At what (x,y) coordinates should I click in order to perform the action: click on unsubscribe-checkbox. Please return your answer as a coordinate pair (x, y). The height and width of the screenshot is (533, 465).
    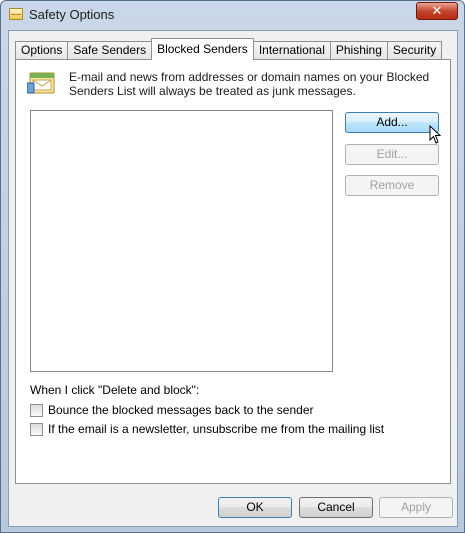
    Looking at the image, I should click on (36, 429).